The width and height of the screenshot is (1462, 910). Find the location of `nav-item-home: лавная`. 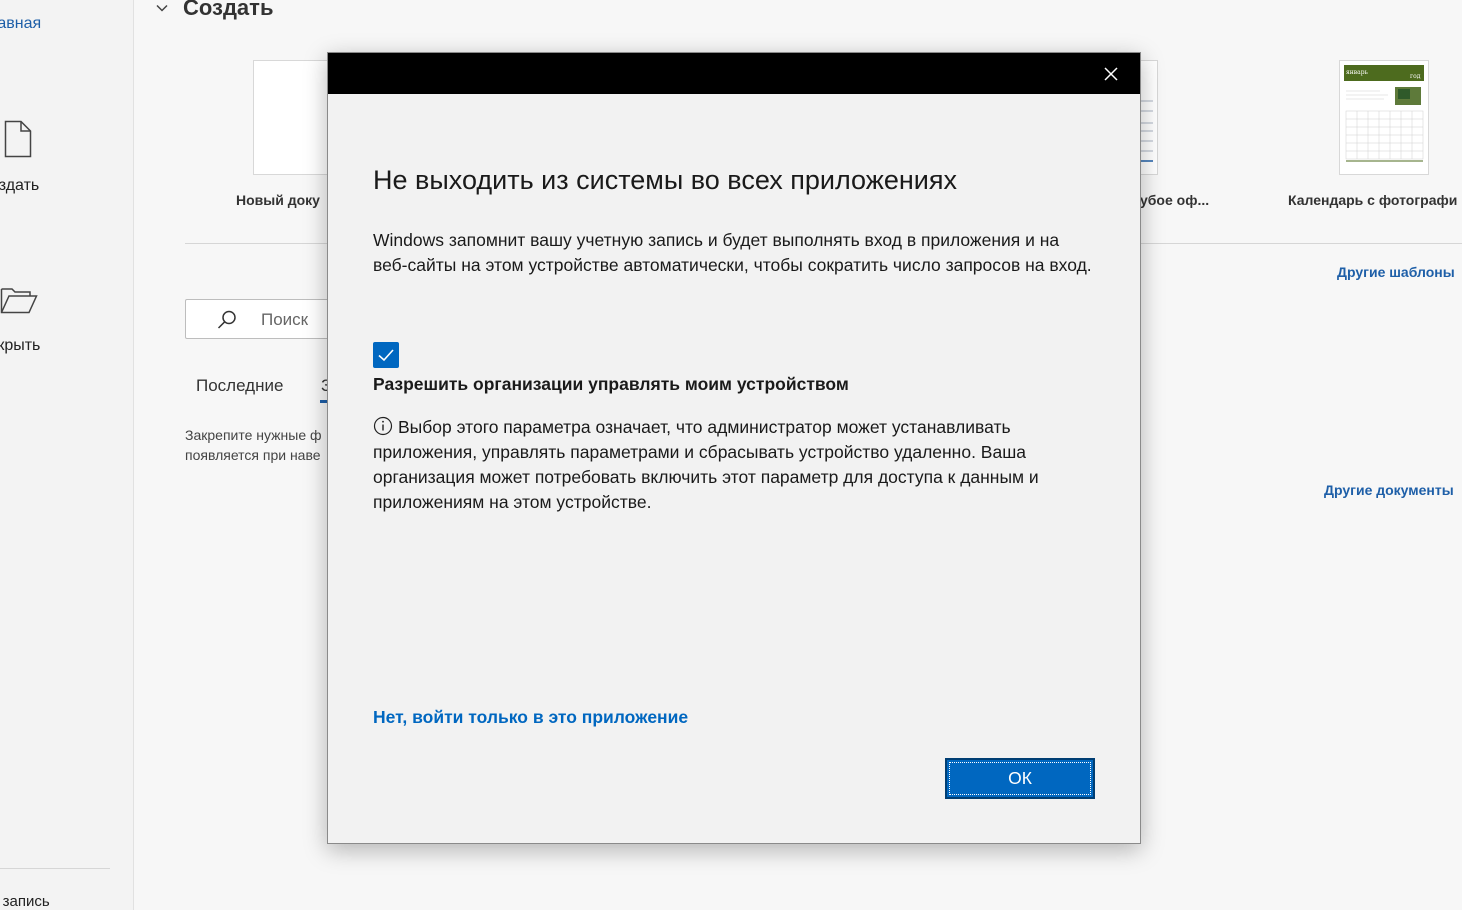

nav-item-home: лавная is located at coordinates (20, 24).